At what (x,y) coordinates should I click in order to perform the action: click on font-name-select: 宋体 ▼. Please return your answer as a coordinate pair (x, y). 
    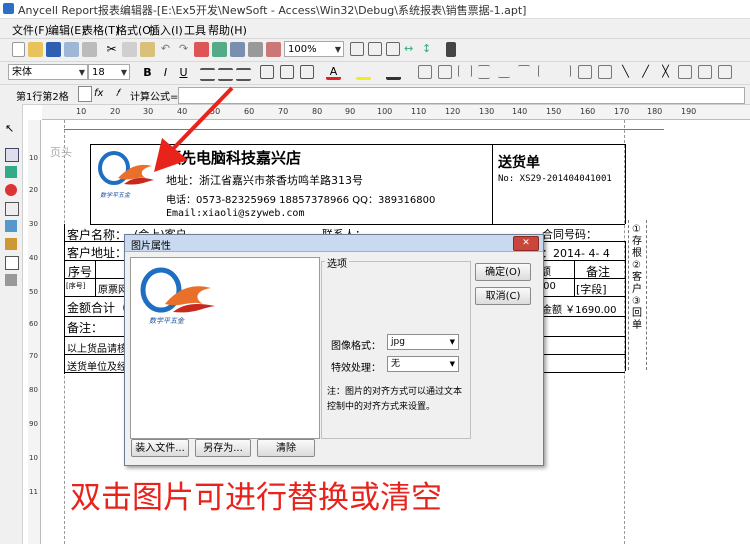
    Looking at the image, I should click on (48, 72).